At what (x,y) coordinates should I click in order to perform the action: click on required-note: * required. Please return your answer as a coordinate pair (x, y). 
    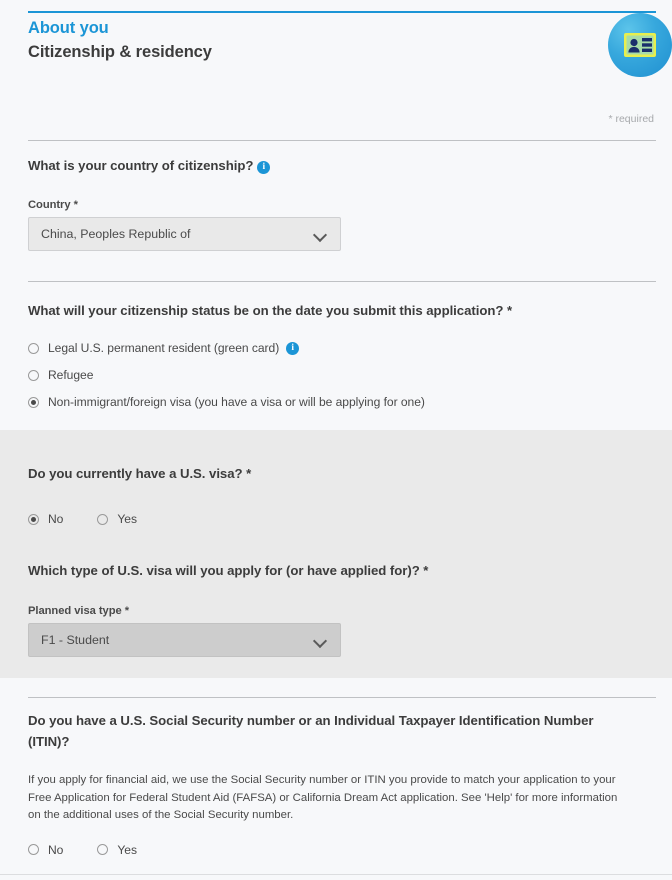
    Looking at the image, I should click on (631, 119).